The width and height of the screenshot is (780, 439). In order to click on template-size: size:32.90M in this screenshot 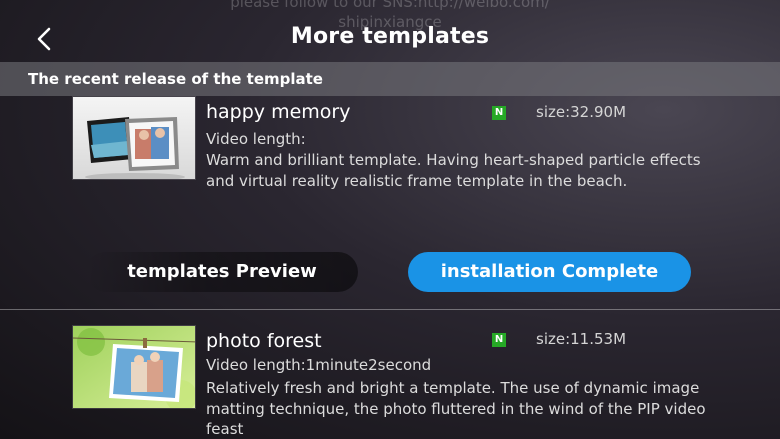, I will do `click(581, 112)`.